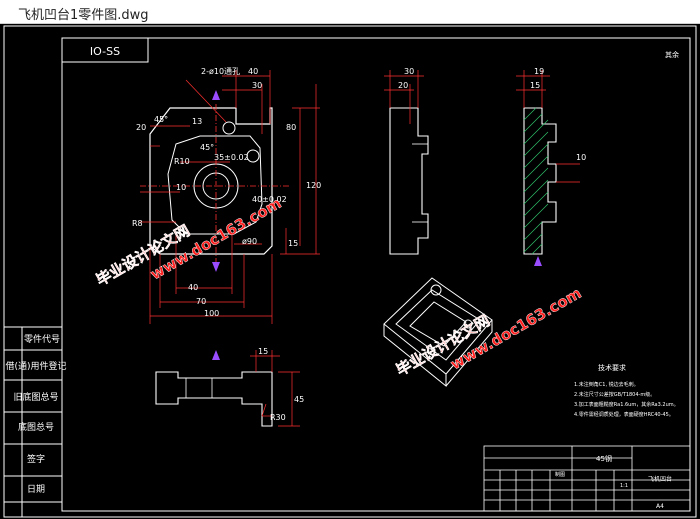  What do you see at coordinates (612, 367) in the screenshot?
I see `tech-notes-heading: 技术要求` at bounding box center [612, 367].